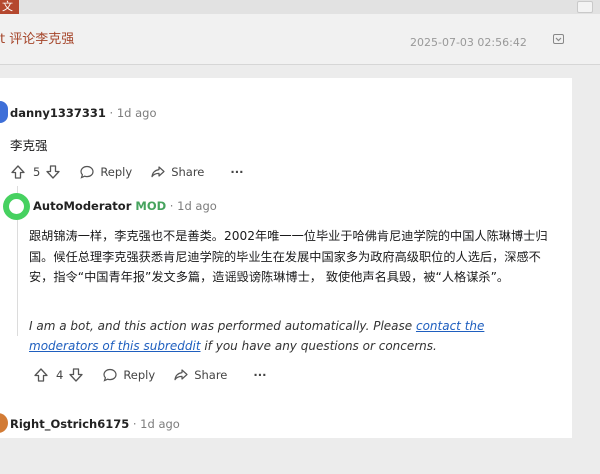 This screenshot has height=474, width=600. I want to click on comment-actions: 5 Reply Share ···, so click(126, 172).